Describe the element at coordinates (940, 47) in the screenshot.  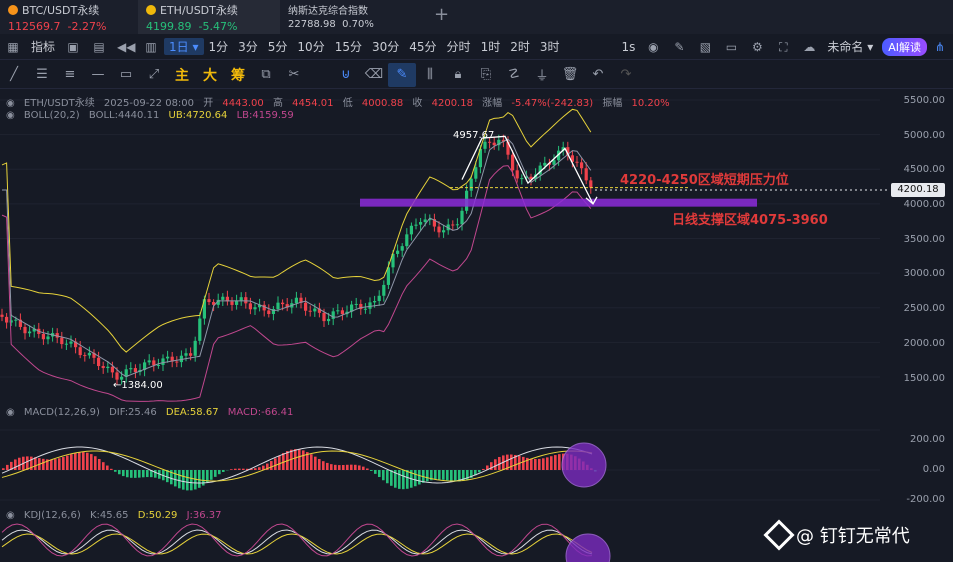
I see `share-icon: ⋔` at that location.